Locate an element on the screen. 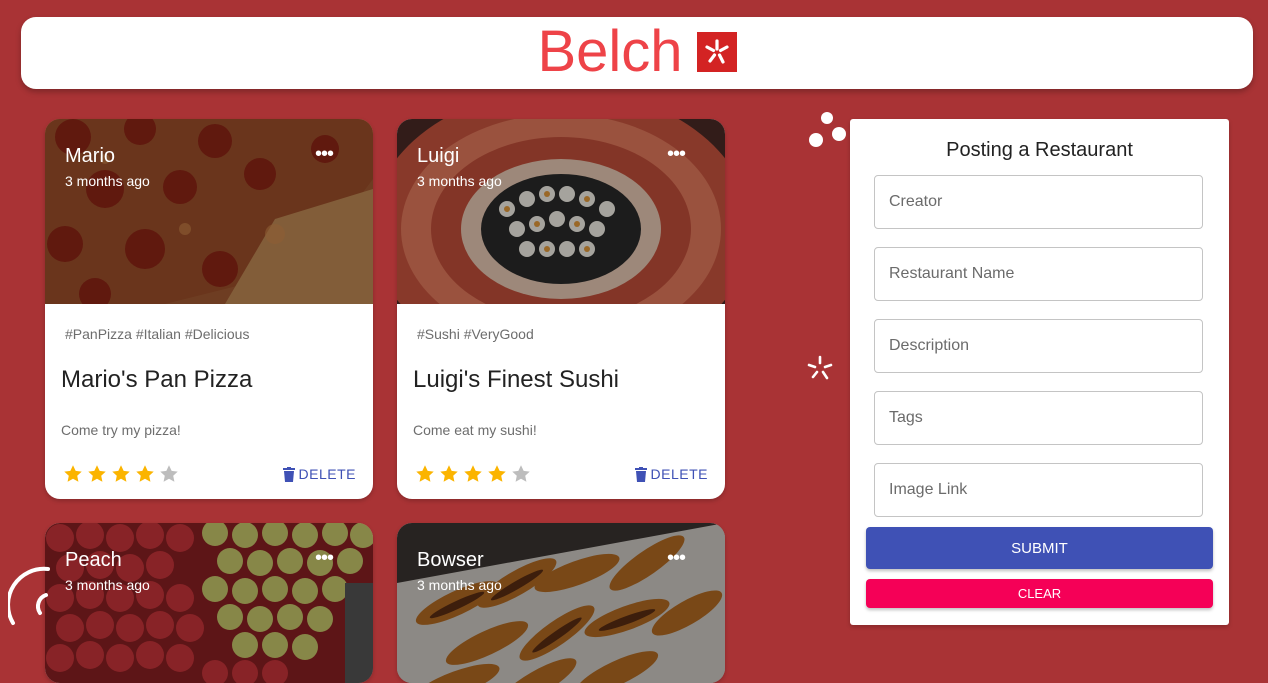  post-image: Peach 3 months ago ••• is located at coordinates (209, 603).